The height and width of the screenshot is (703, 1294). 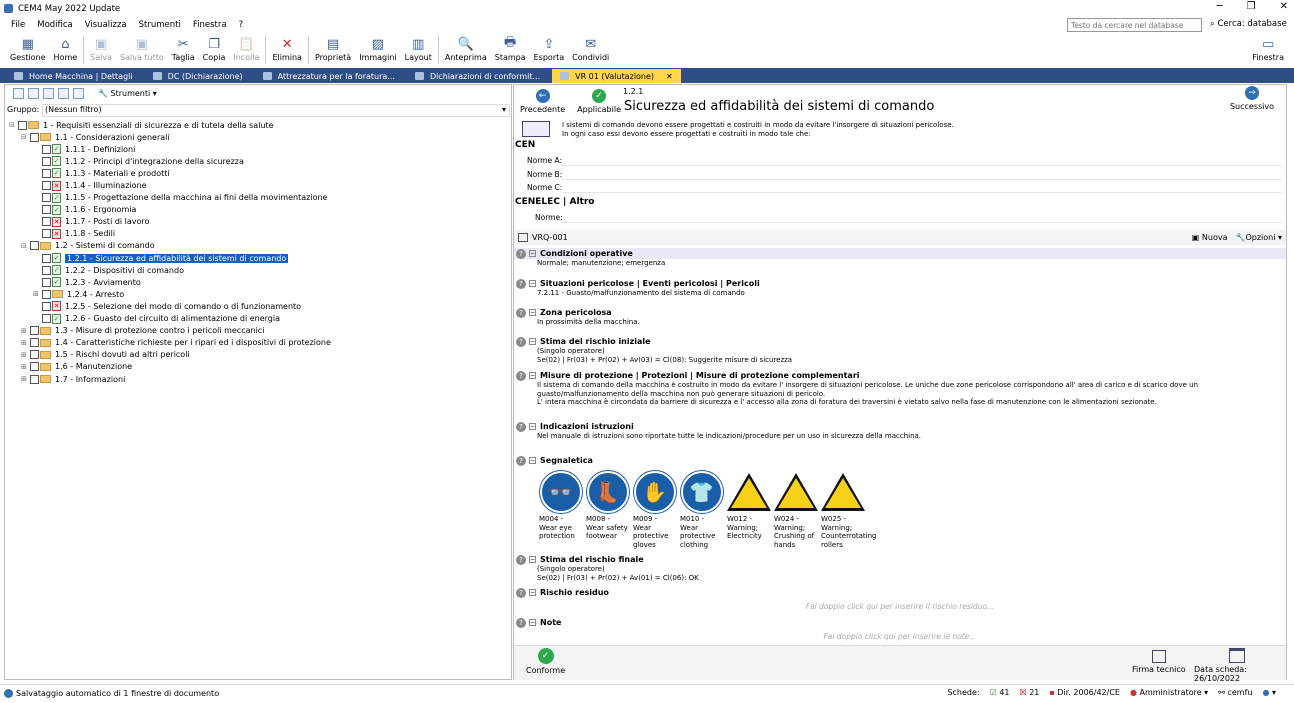 I want to click on tree-node: ✕ 1.1.4 - Illuminazione, so click(x=259, y=185).